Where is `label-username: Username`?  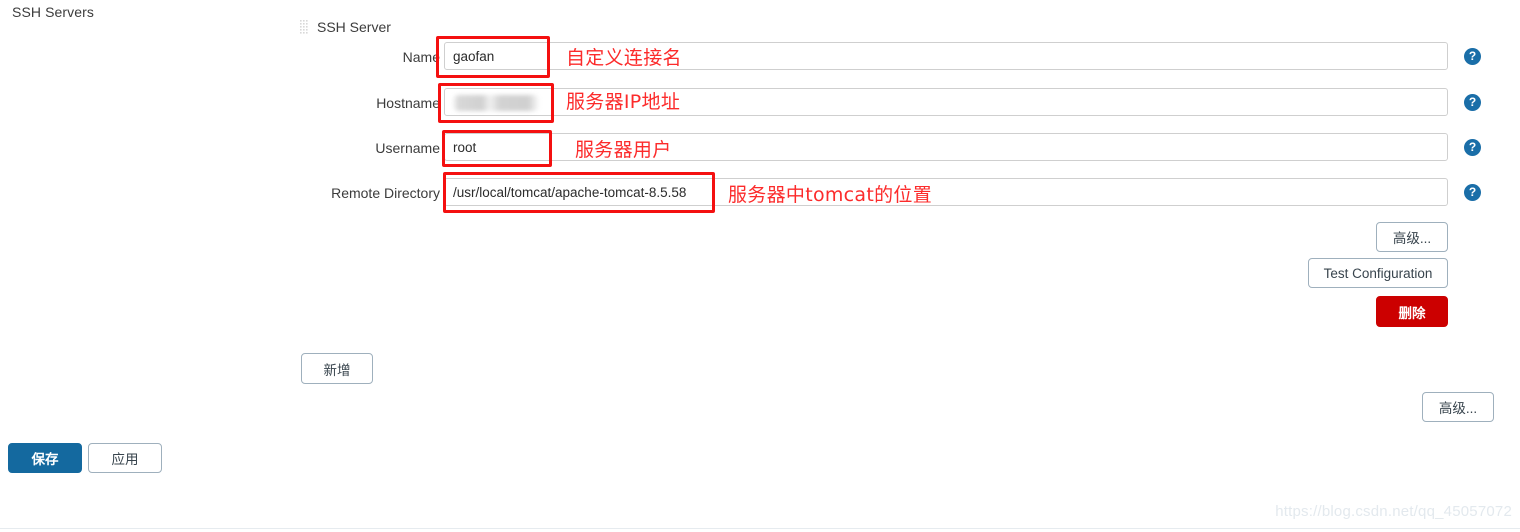
label-username: Username is located at coordinates (407, 148).